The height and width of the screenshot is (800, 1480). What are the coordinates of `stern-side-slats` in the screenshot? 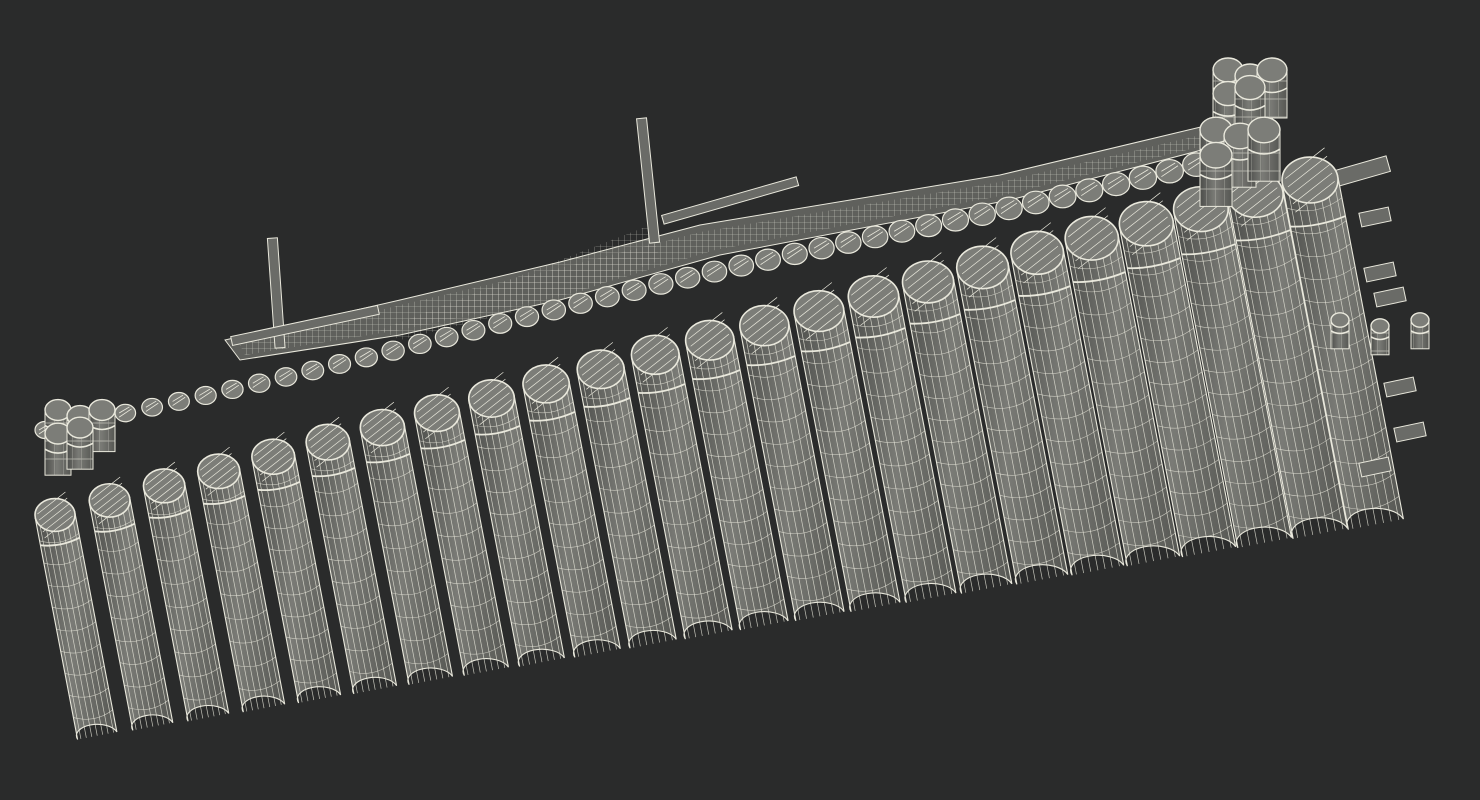 It's located at (1380, 334).